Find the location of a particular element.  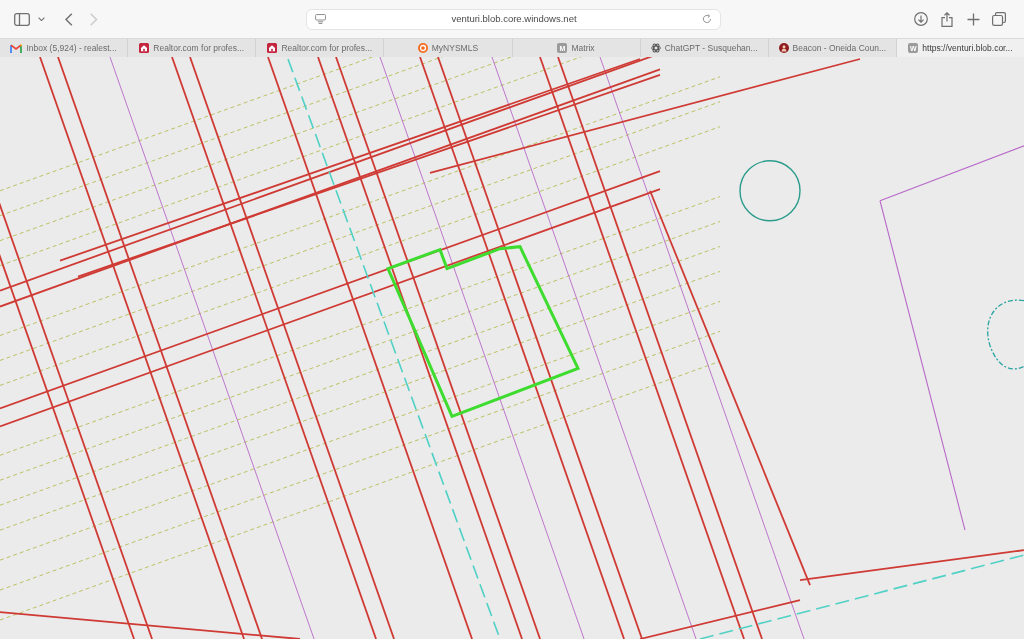

person-icon is located at coordinates (783, 48).